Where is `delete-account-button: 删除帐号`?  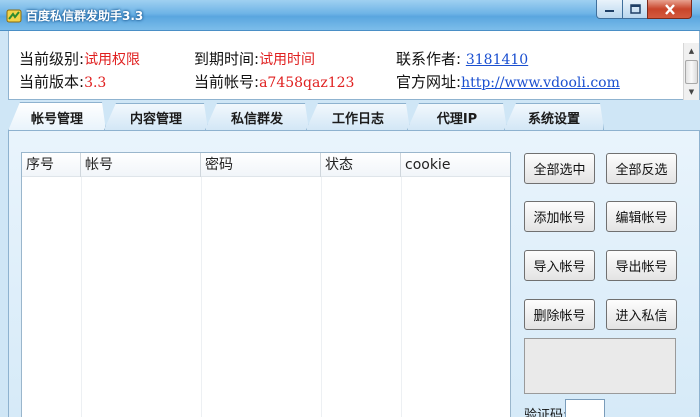 delete-account-button: 删除帐号 is located at coordinates (559, 314).